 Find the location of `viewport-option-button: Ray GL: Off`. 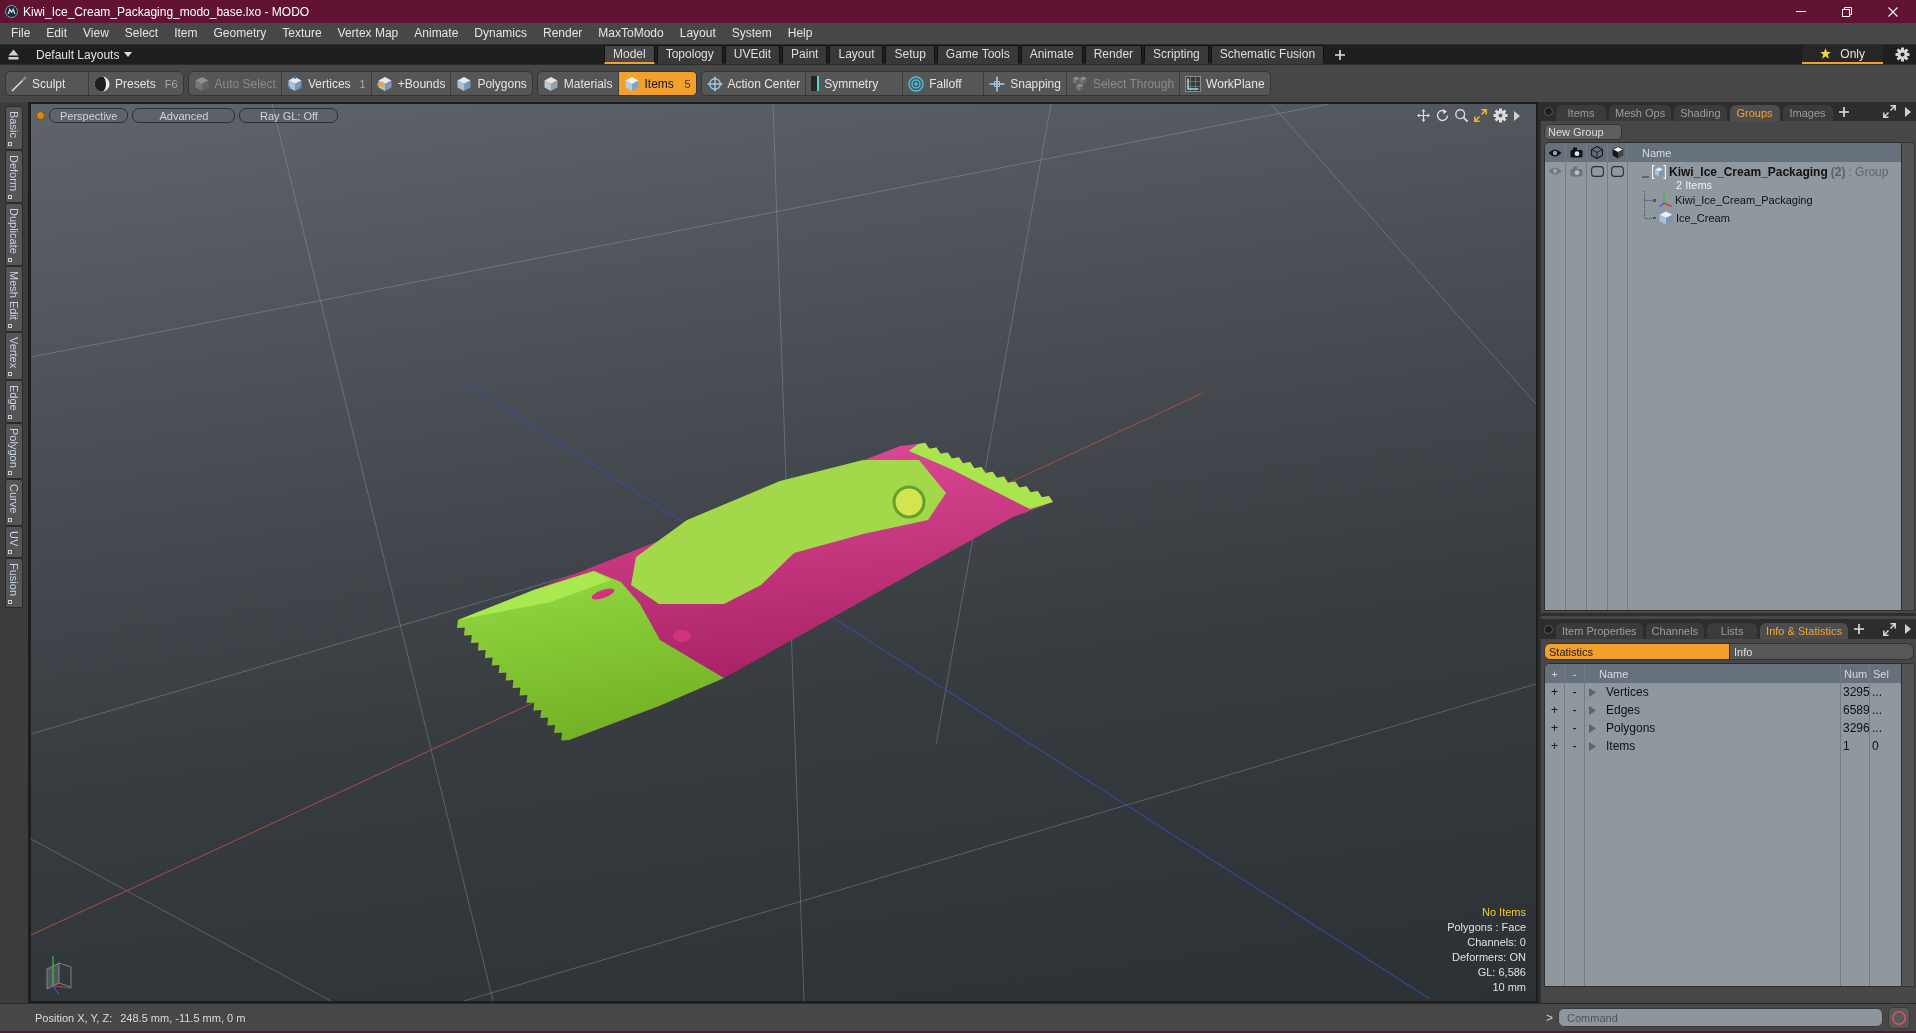

viewport-option-button: Ray GL: Off is located at coordinates (289, 115).